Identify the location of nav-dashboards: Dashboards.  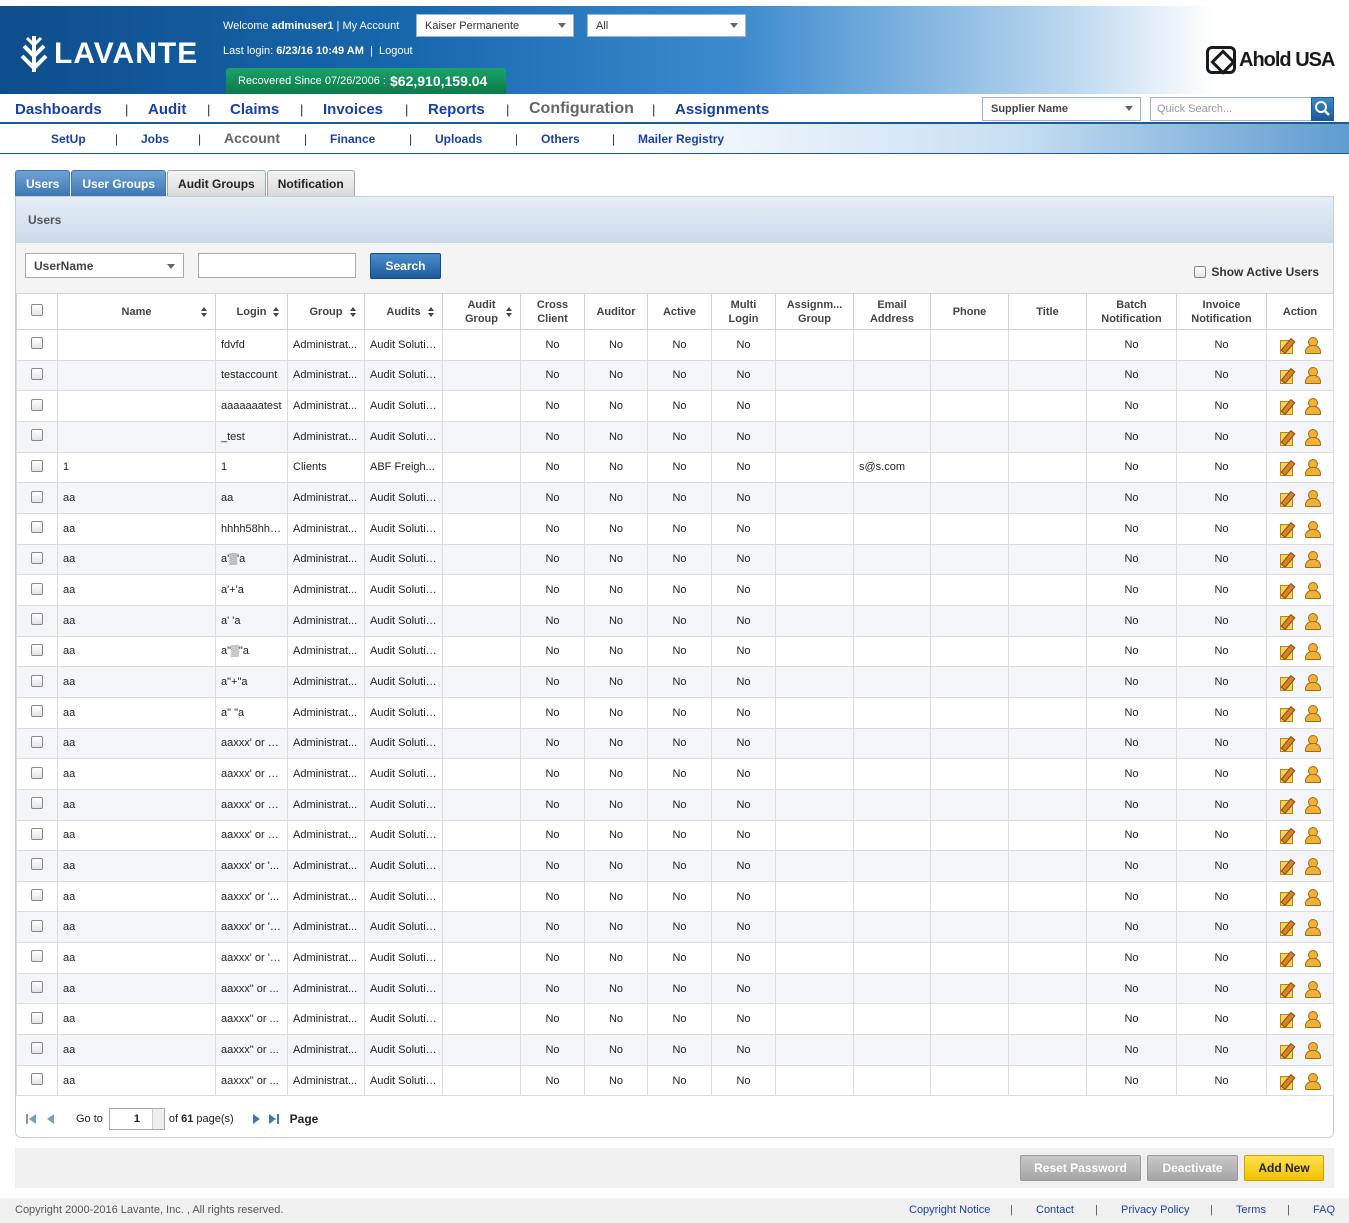
(58, 109).